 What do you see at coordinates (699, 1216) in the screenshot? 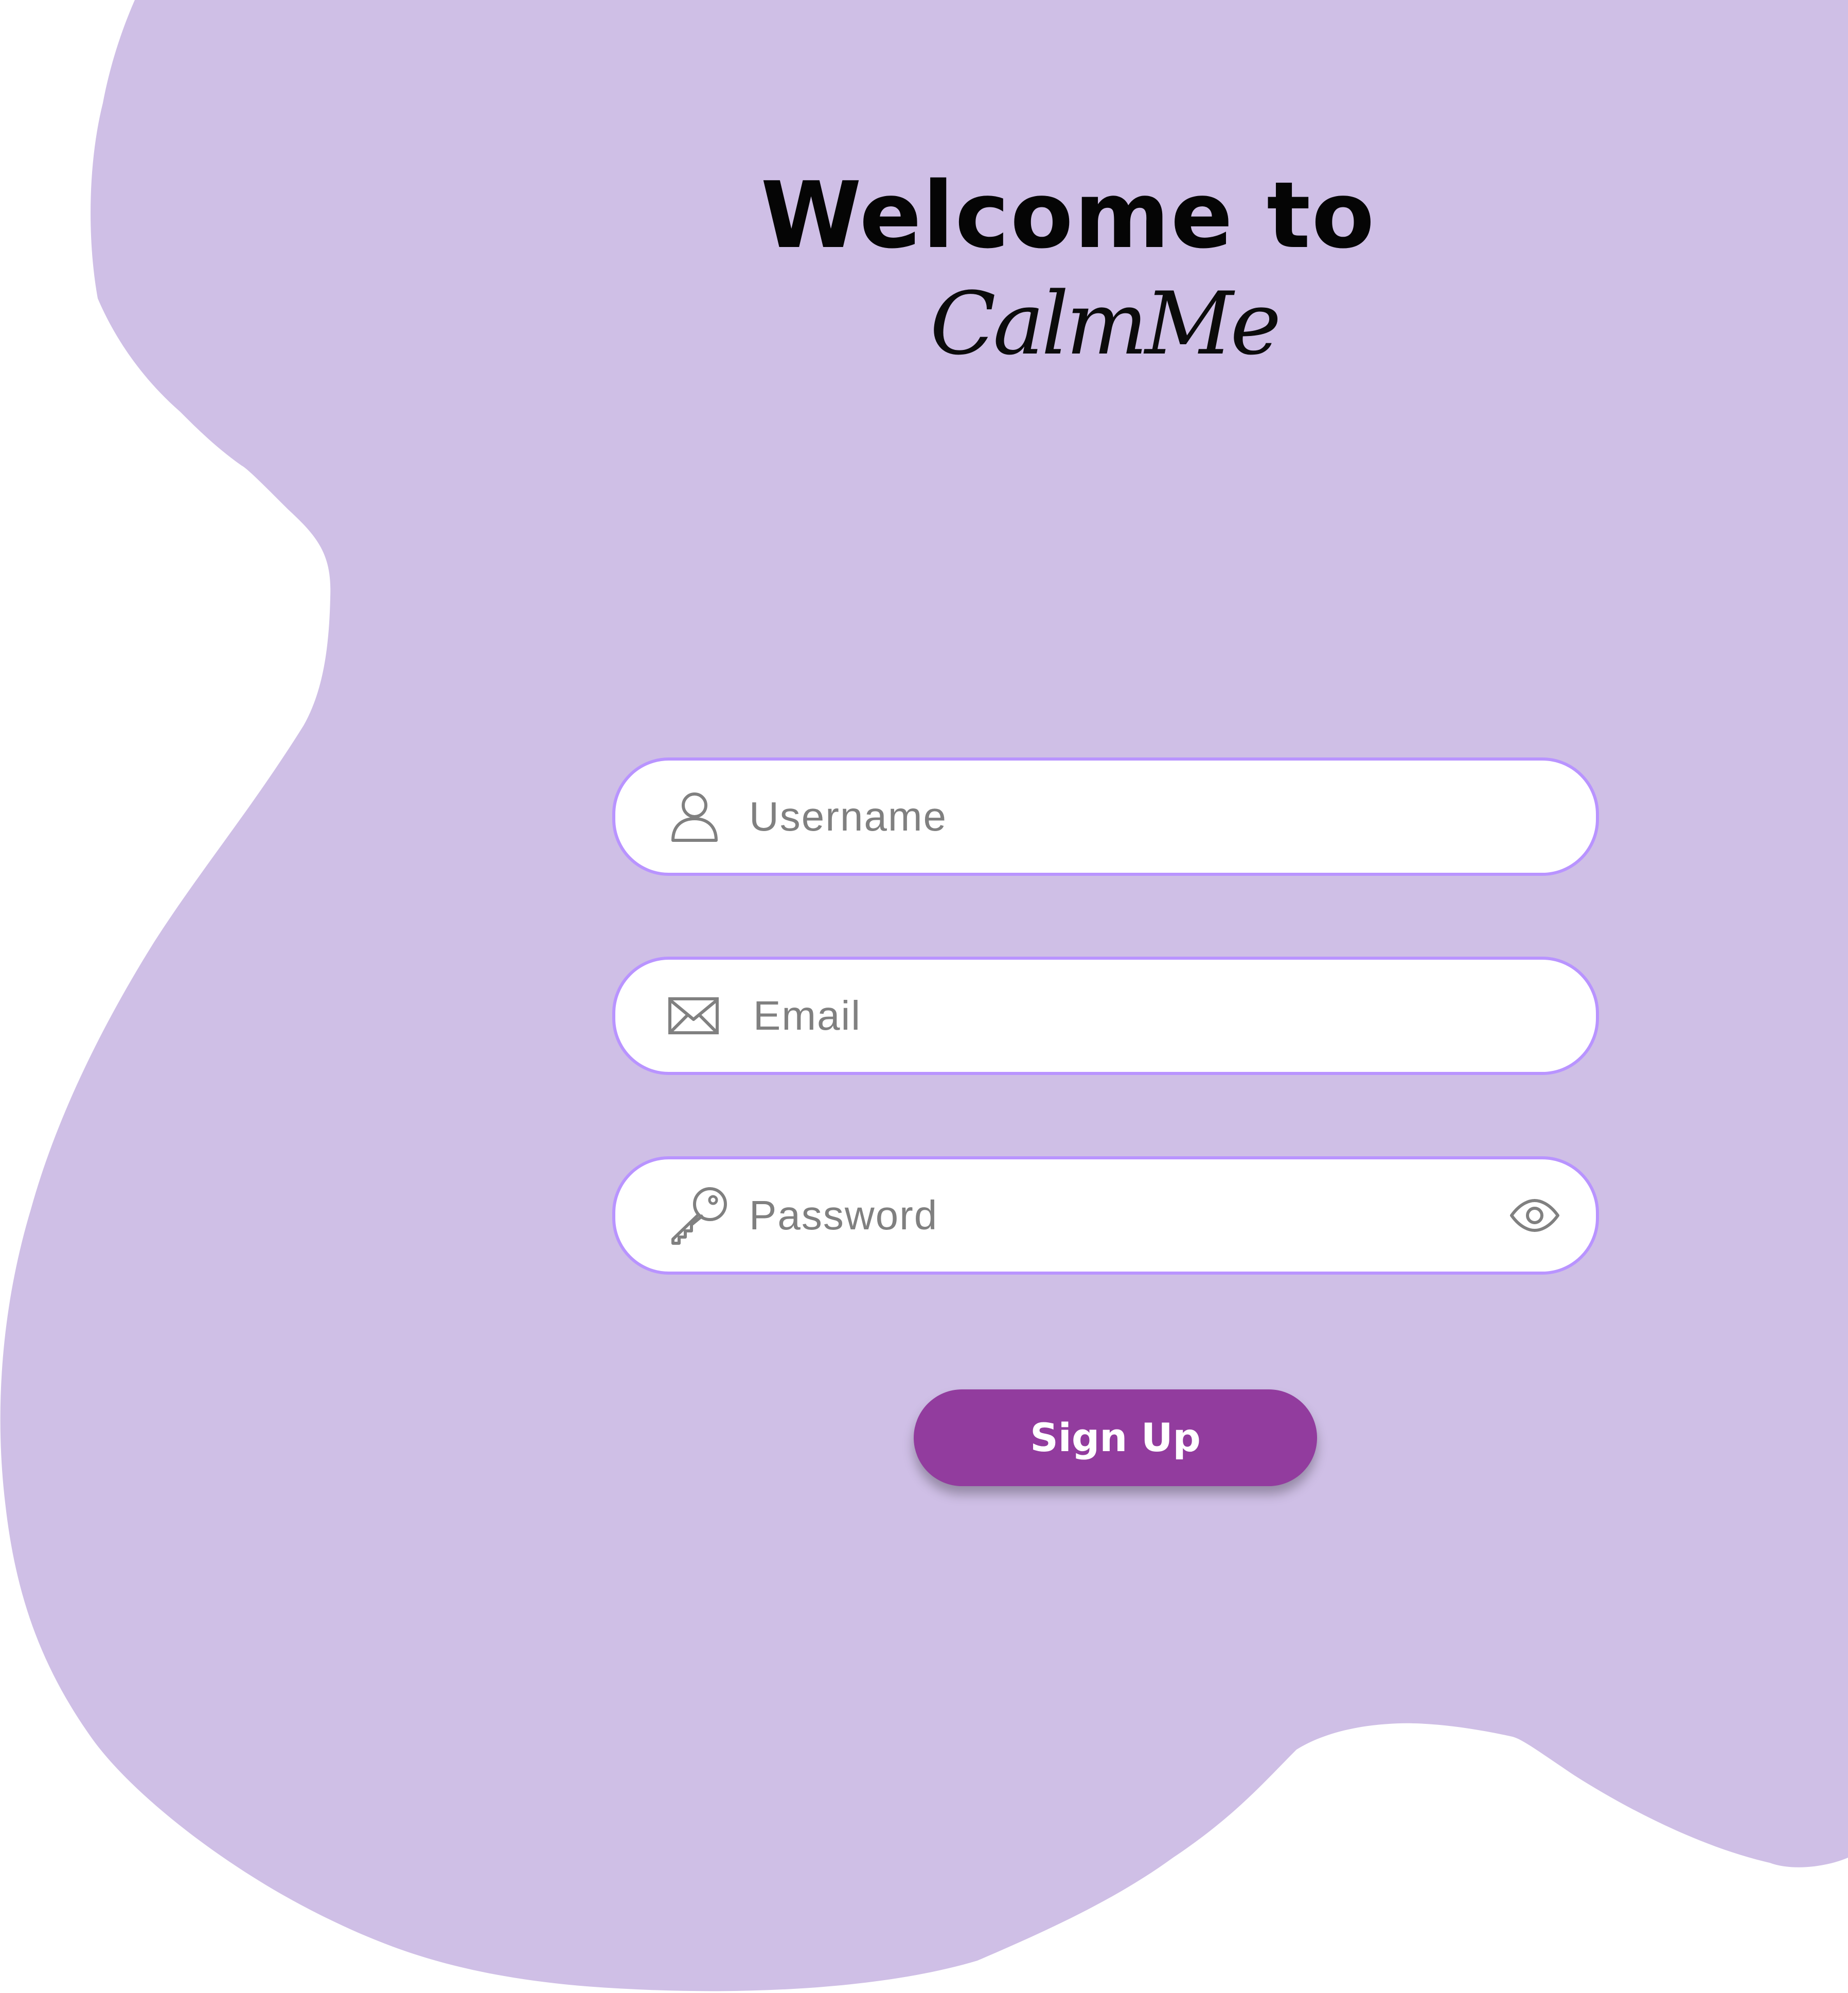
I see `key-icon` at bounding box center [699, 1216].